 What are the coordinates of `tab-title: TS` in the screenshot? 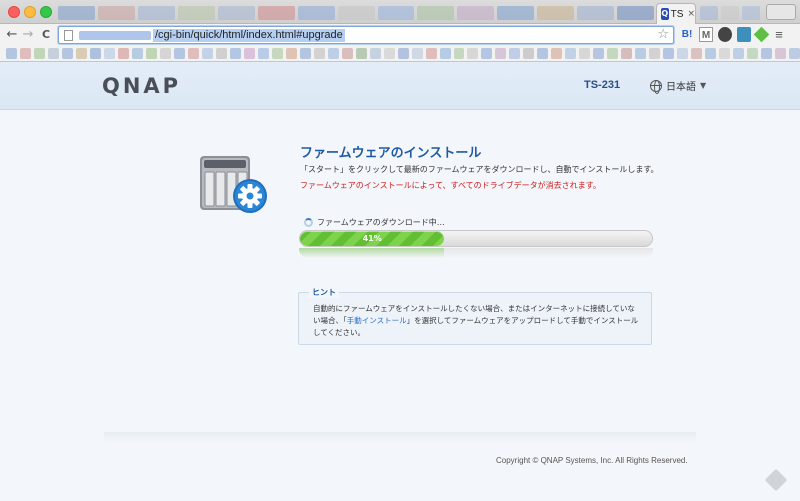 It's located at (677, 14).